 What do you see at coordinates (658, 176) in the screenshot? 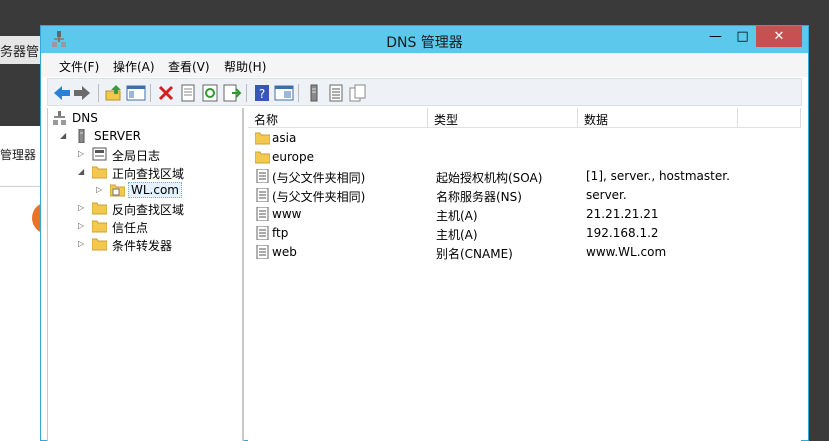
I see `record-data: [1], server., hostmaster.` at bounding box center [658, 176].